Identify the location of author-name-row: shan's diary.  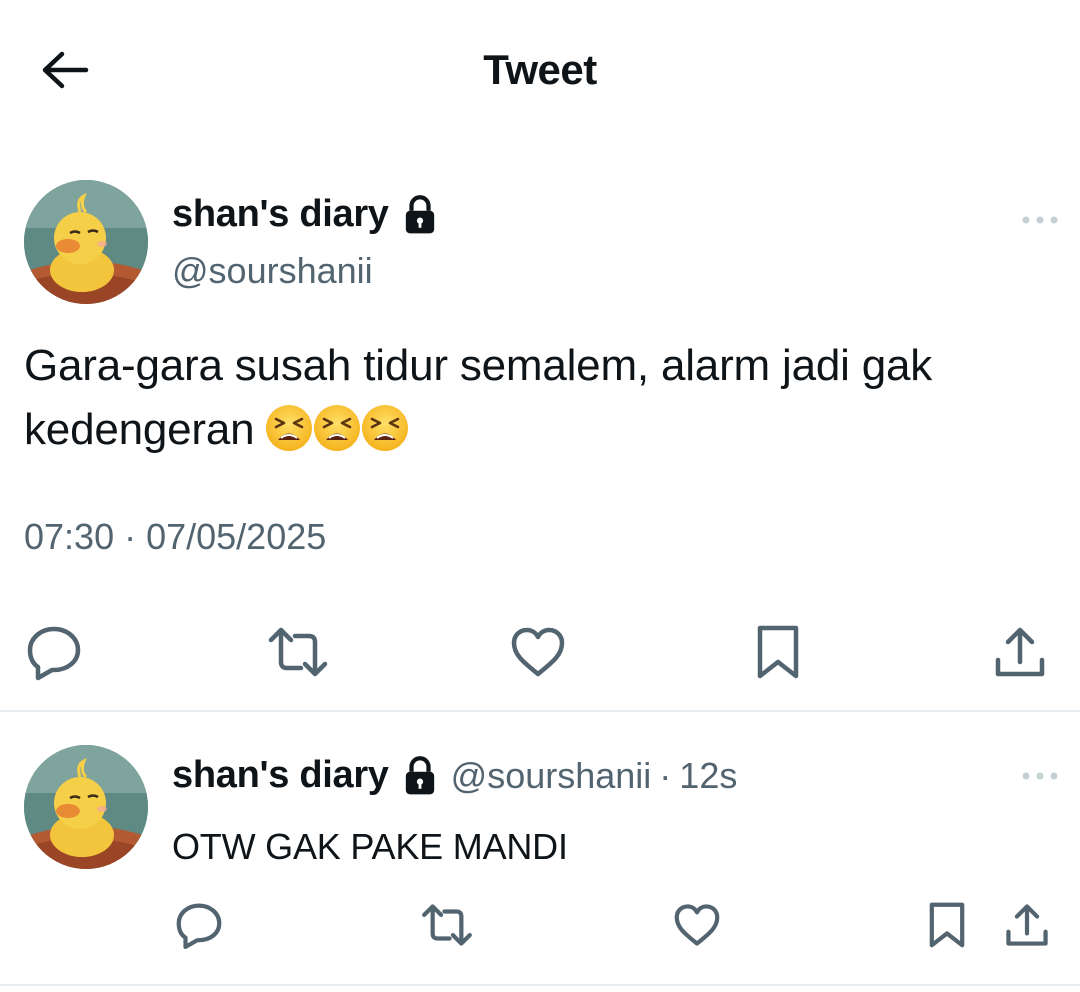
(304, 214).